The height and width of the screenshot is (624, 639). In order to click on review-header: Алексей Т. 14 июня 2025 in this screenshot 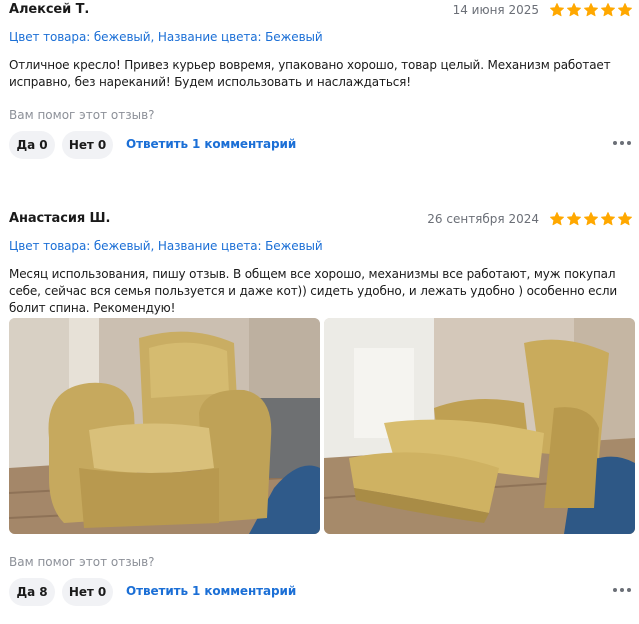, I will do `click(321, 12)`.